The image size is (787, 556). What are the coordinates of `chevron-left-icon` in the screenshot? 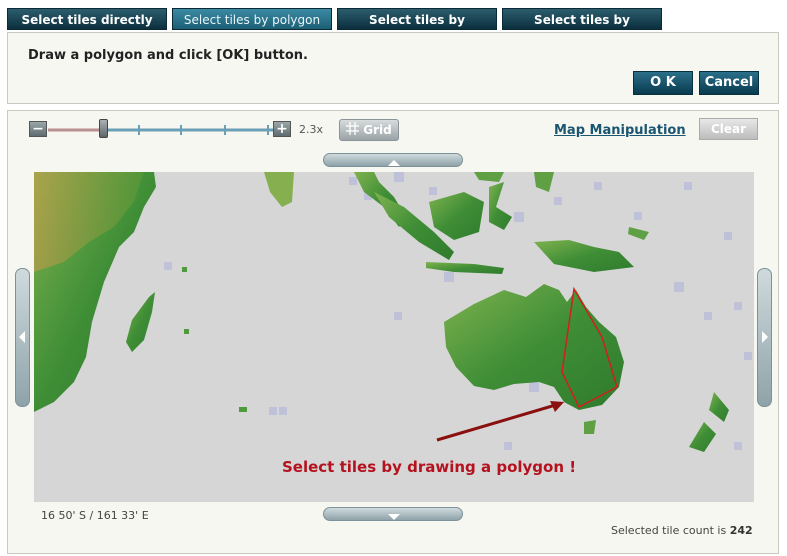 It's located at (22, 337).